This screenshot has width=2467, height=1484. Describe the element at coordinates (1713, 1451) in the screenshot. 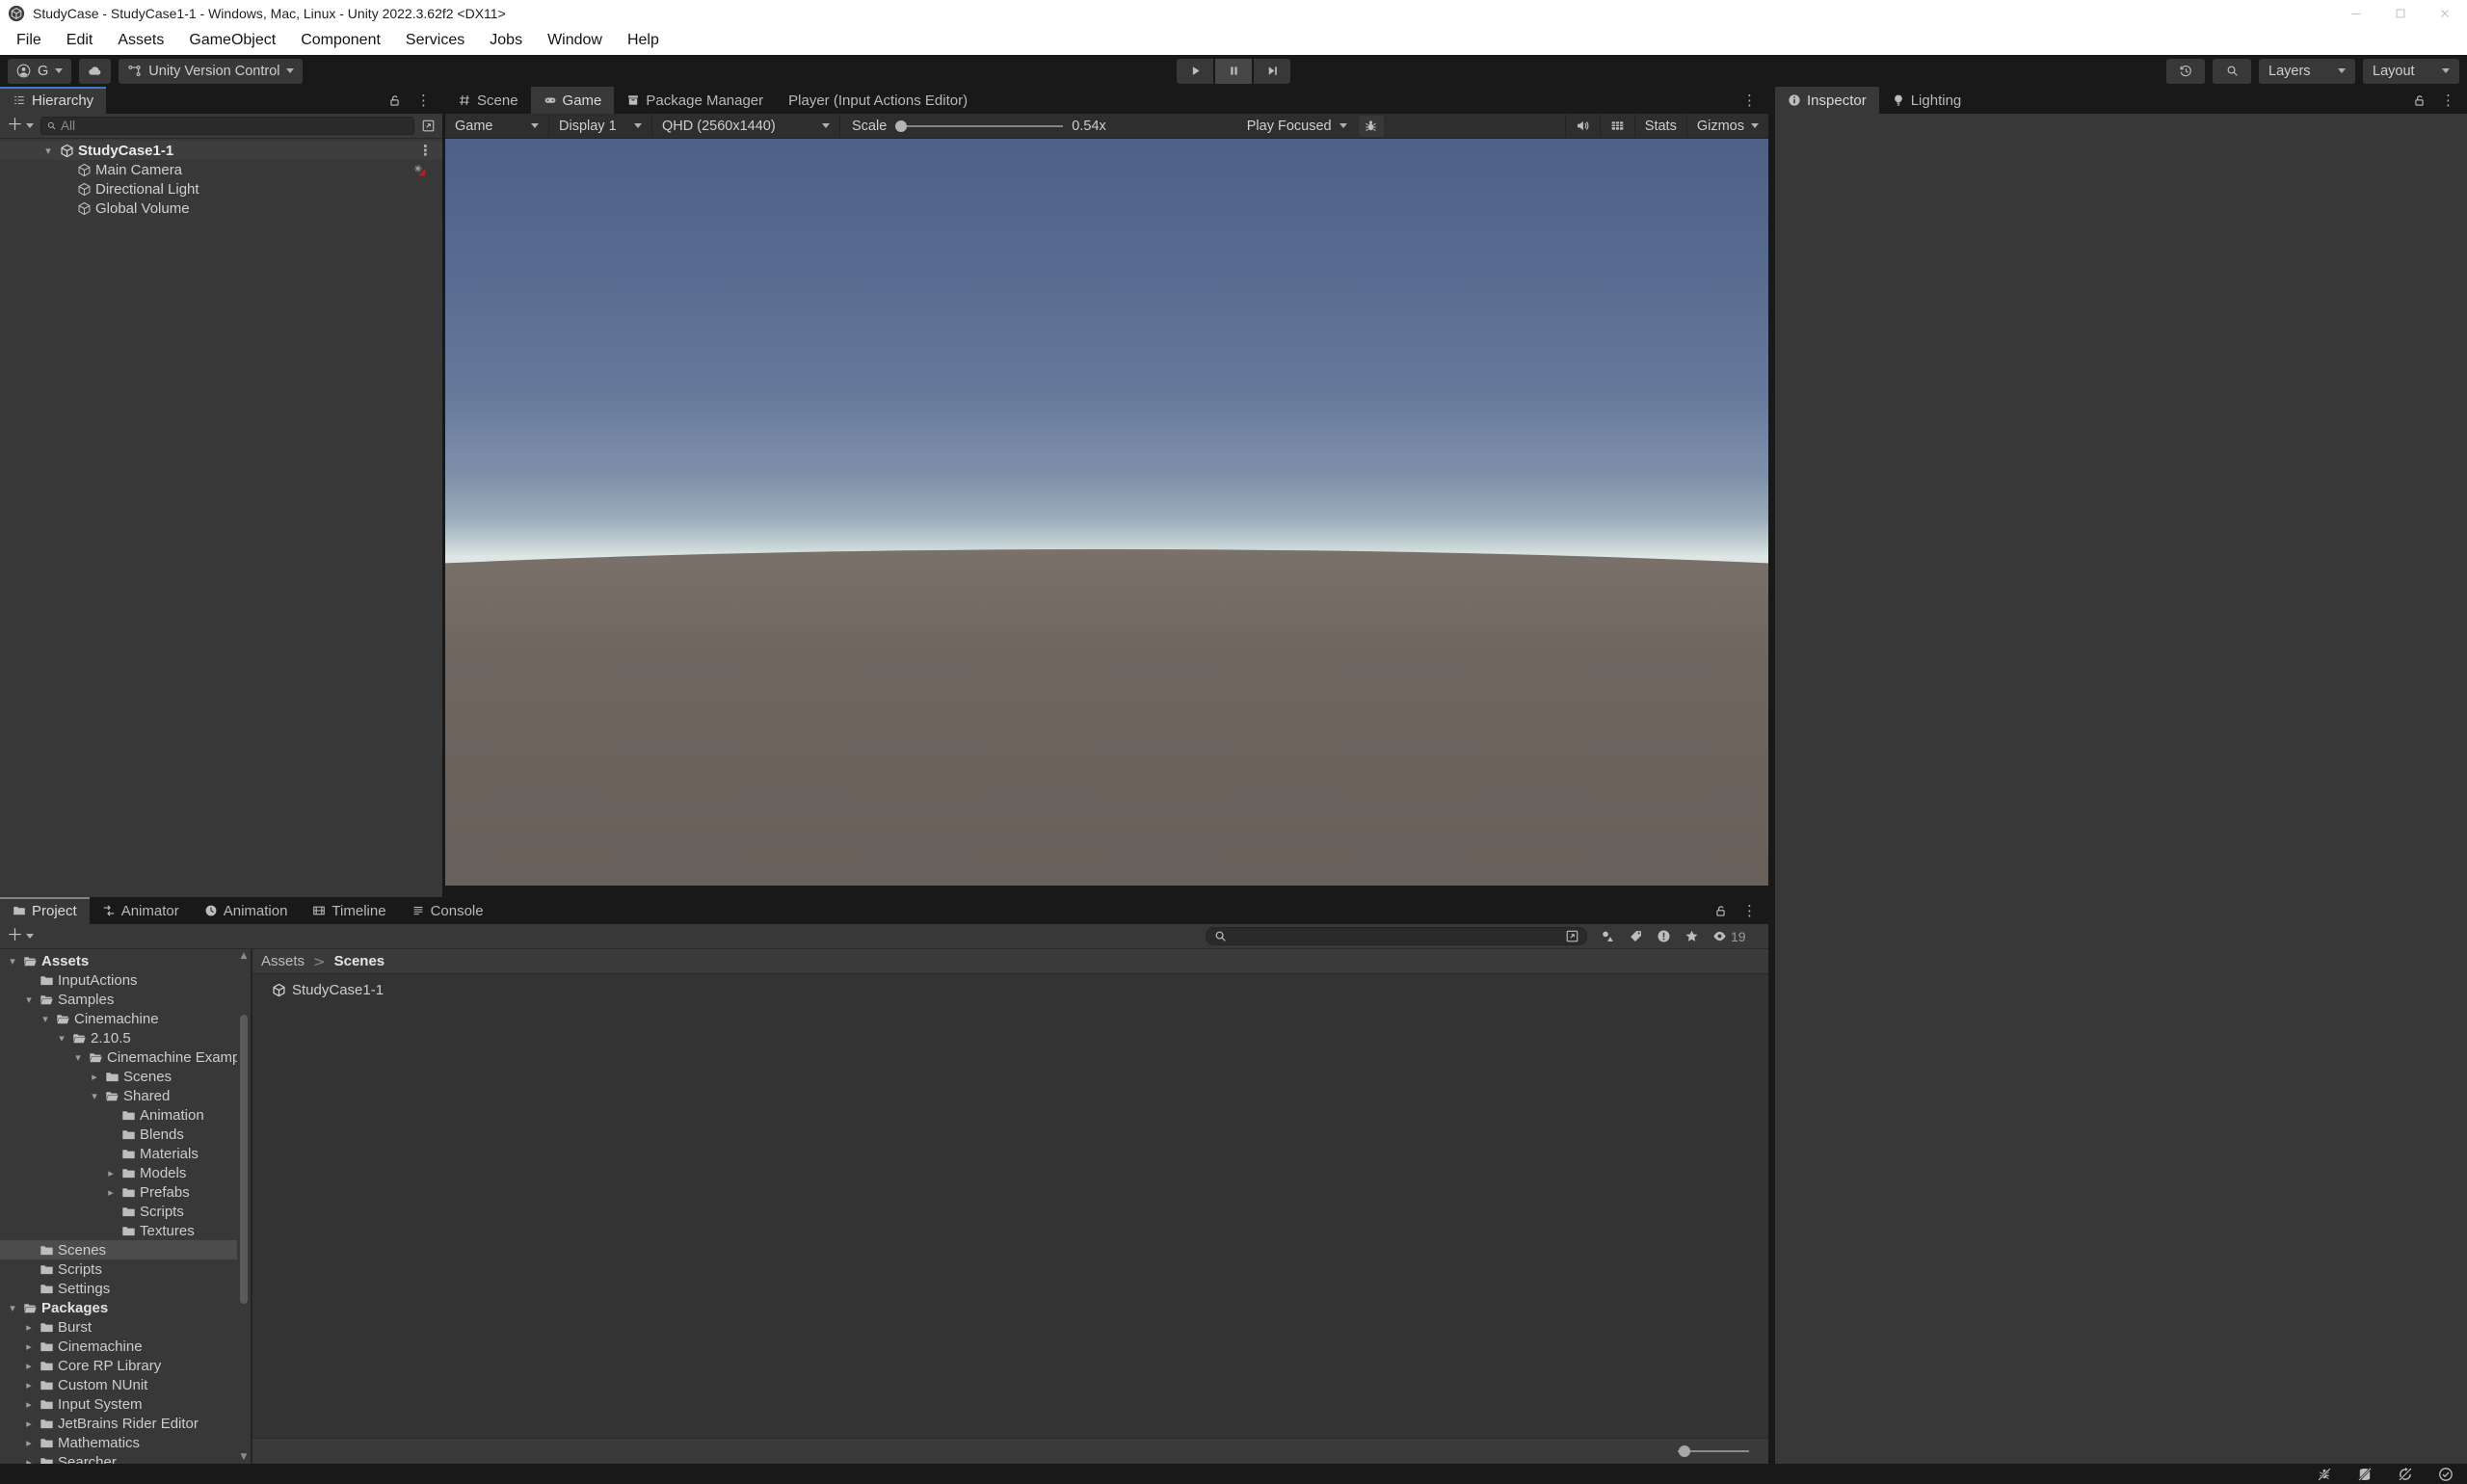

I see `thumbnail-zoom-slider` at that location.